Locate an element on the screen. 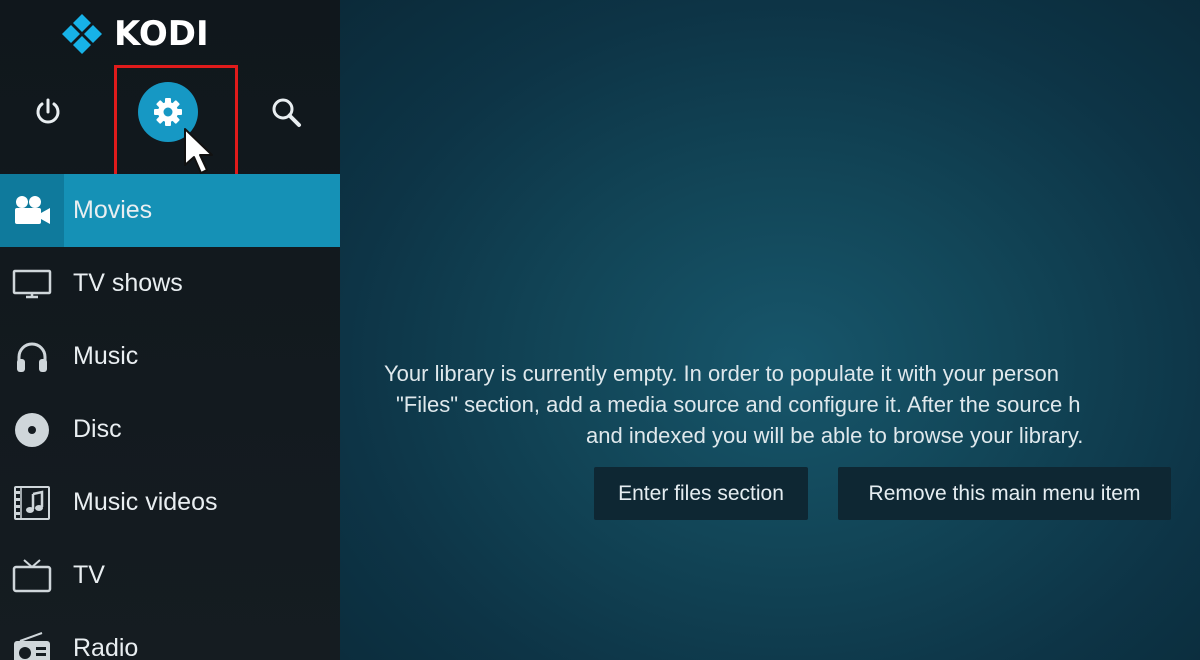 This screenshot has height=660, width=1200. gear-icon is located at coordinates (168, 112).